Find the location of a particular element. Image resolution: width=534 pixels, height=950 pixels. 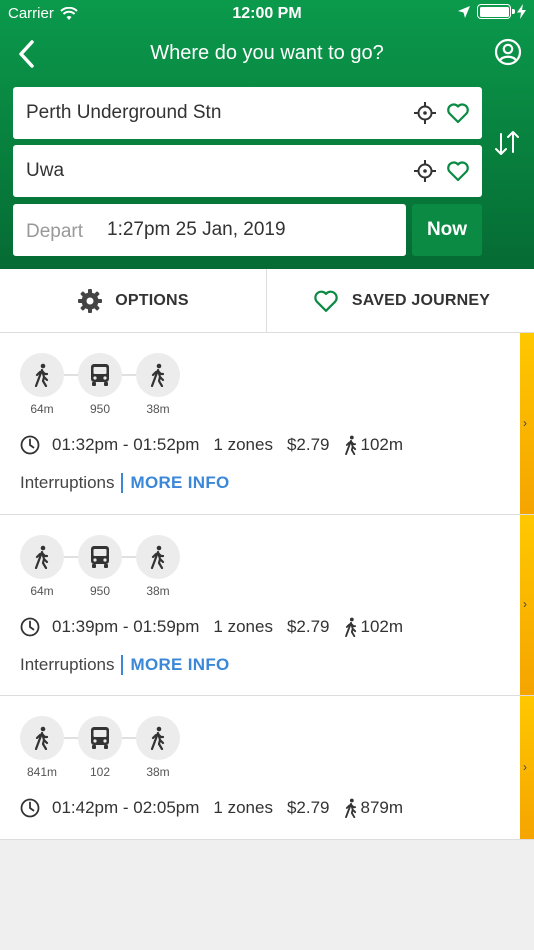

nav-bar: Where do you want to go? is located at coordinates (267, 54).